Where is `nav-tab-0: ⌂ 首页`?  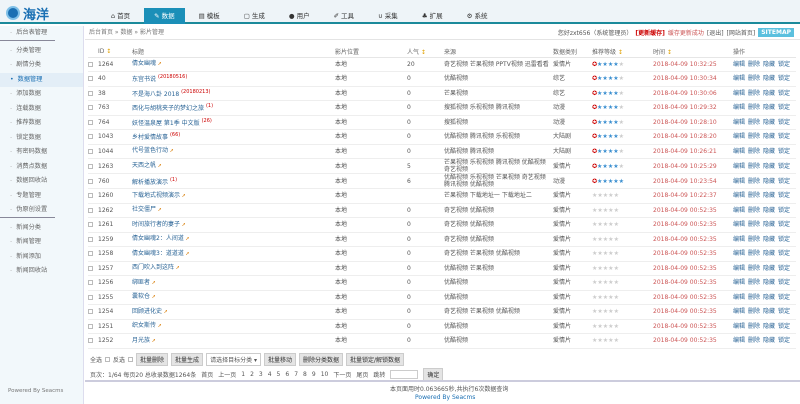
nav-tab-0: ⌂ 首页 is located at coordinates (120, 16).